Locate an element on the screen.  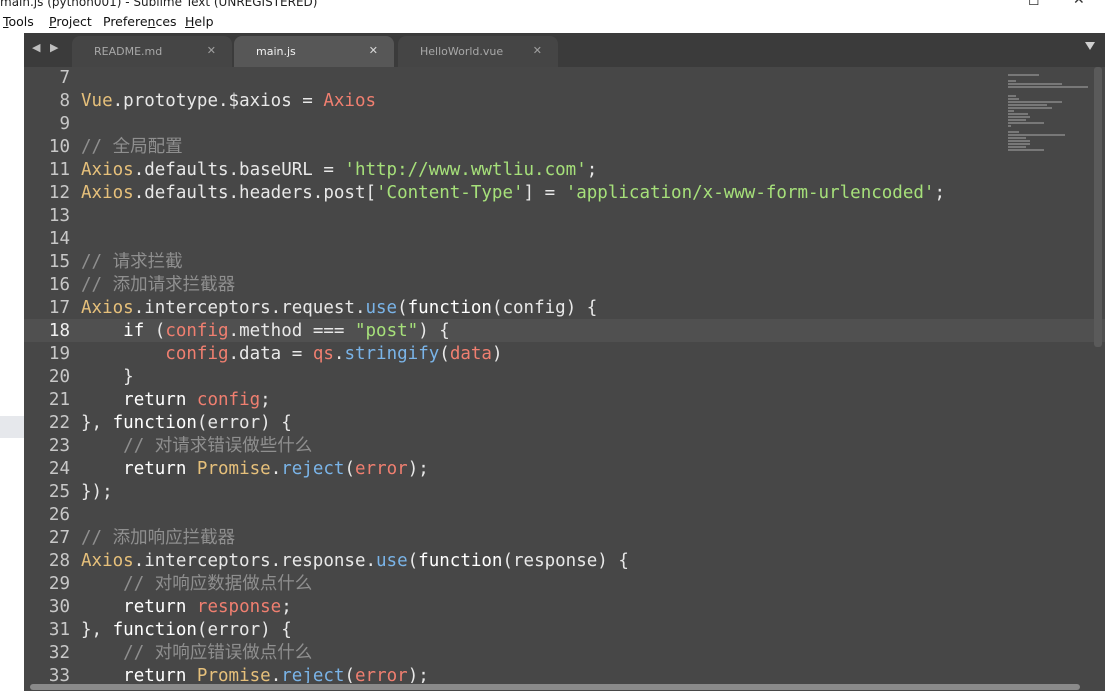
code-line: Vue.prototype.$axios = Axios is located at coordinates (513, 101).